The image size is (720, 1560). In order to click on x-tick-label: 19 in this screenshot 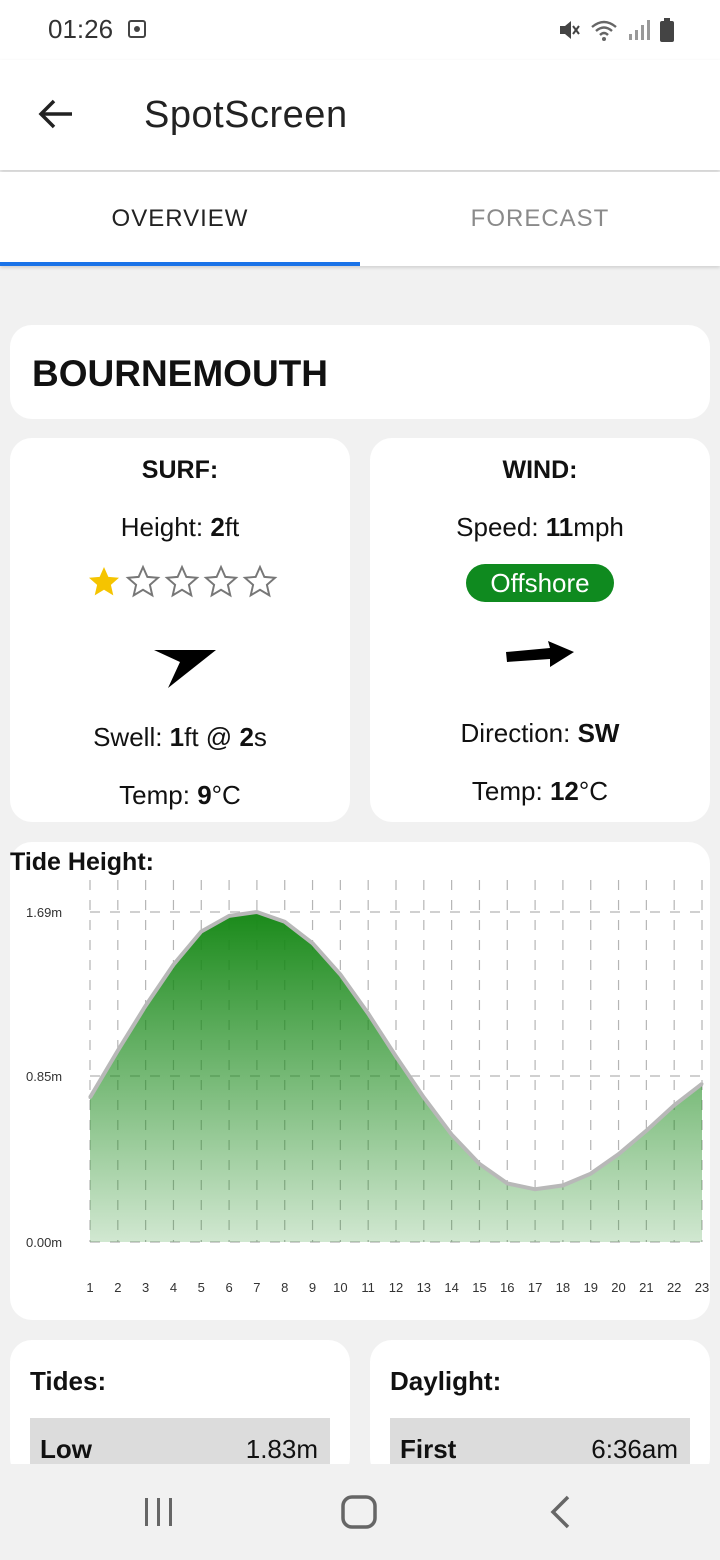, I will do `click(590, 1287)`.